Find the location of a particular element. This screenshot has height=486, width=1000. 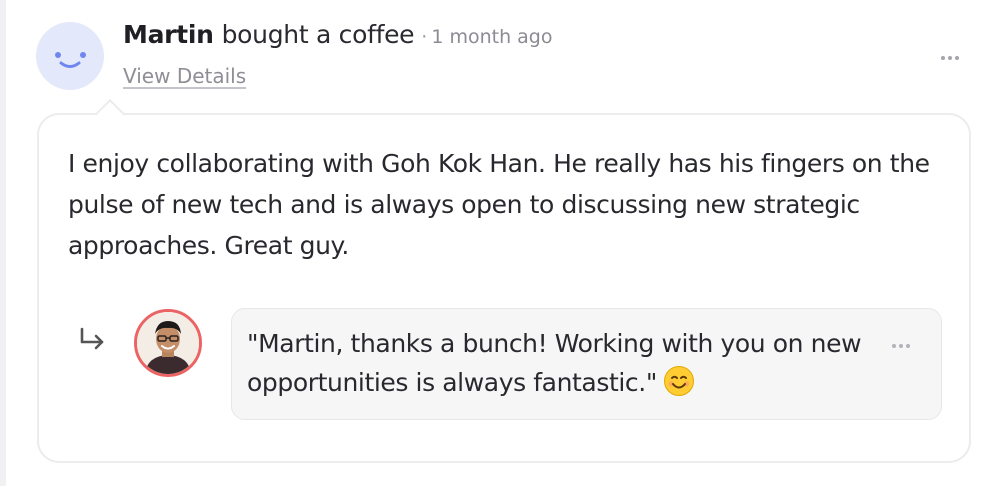

view-details-link: View Details is located at coordinates (184, 76).